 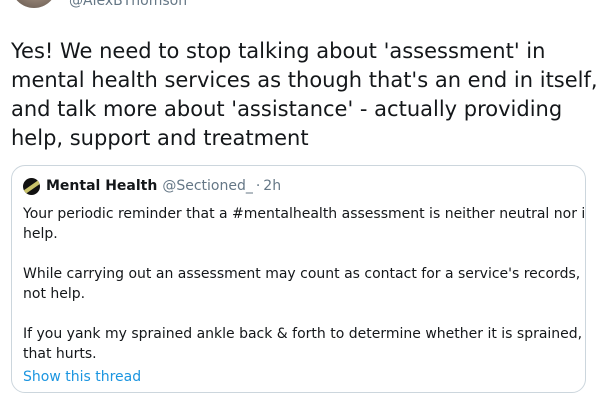 What do you see at coordinates (160, 138) in the screenshot?
I see `tweet-text-line: help, support and treatment` at bounding box center [160, 138].